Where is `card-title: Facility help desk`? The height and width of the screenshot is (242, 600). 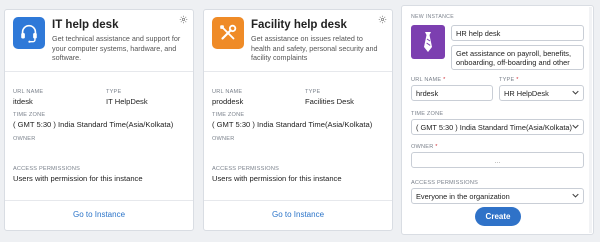 card-title: Facility help desk is located at coordinates (299, 25).